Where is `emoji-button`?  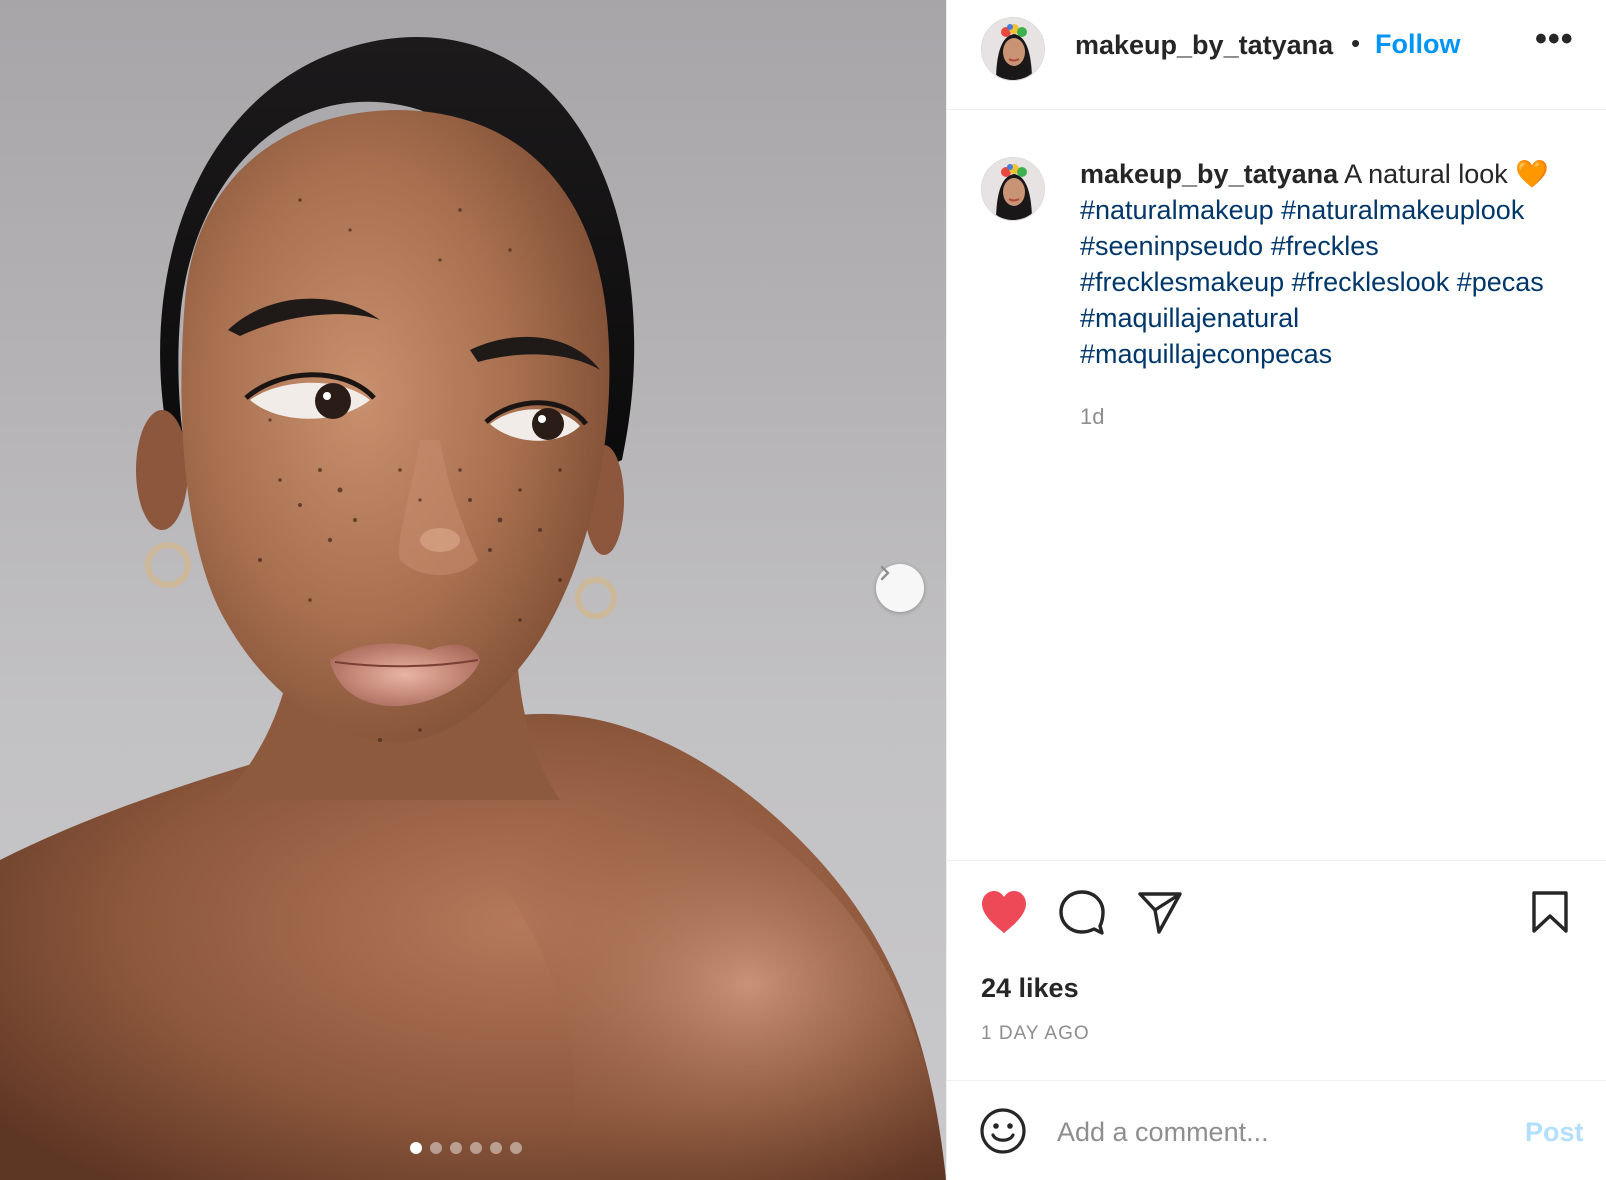
emoji-button is located at coordinates (1003, 1131).